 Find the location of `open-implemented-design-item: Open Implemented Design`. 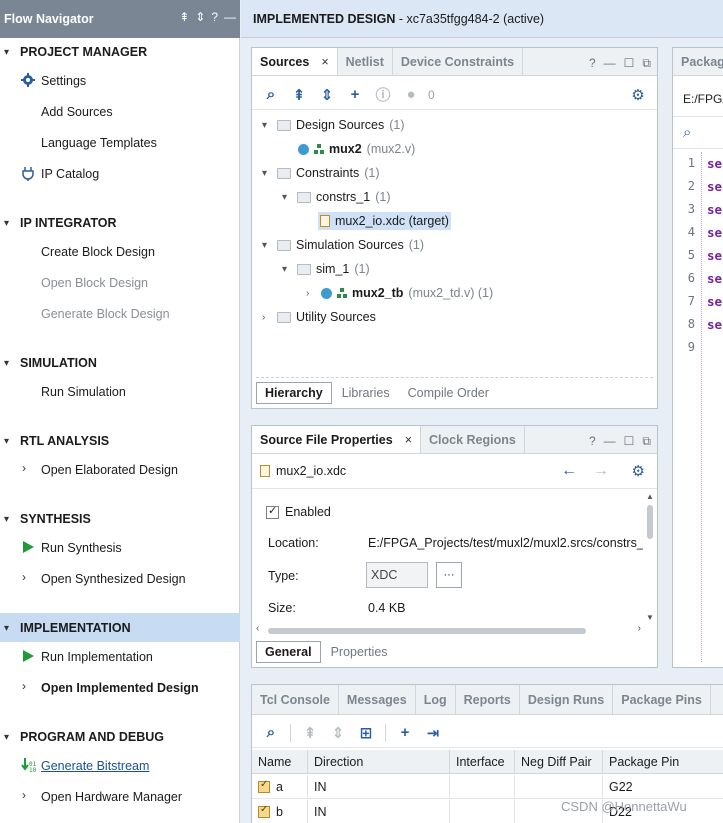

open-implemented-design-item: Open Implemented Design is located at coordinates (120, 688).